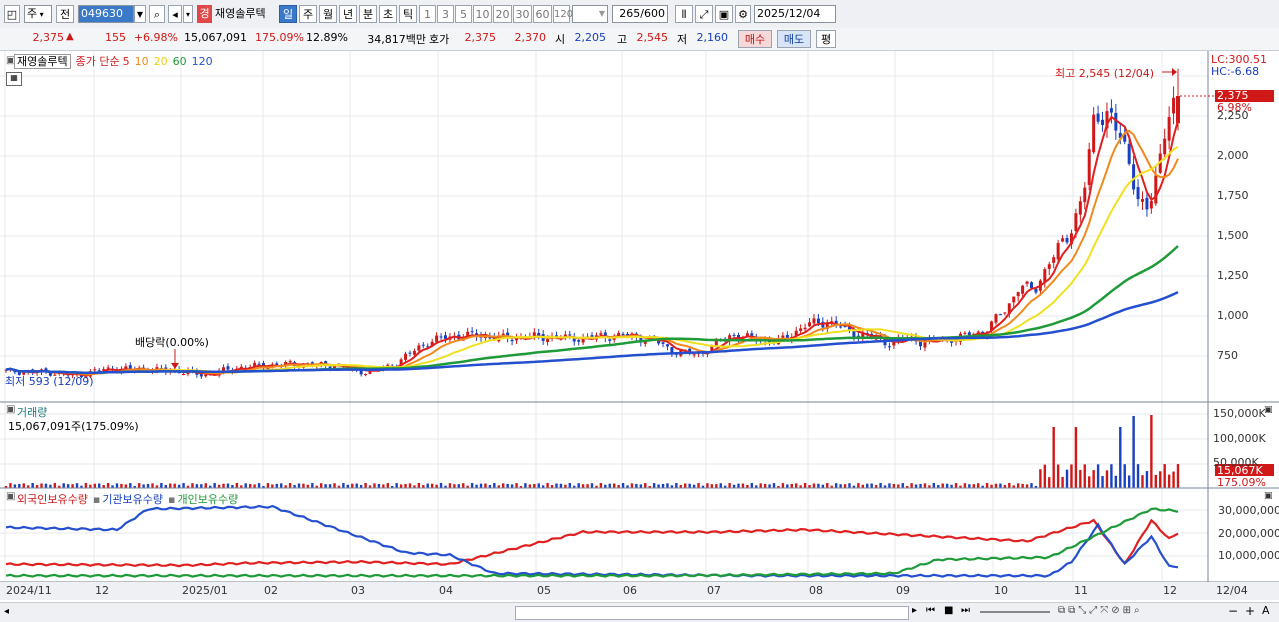 The image size is (1279, 622). I want to click on institution-holding-legend: 기관보유수량, so click(133, 499).